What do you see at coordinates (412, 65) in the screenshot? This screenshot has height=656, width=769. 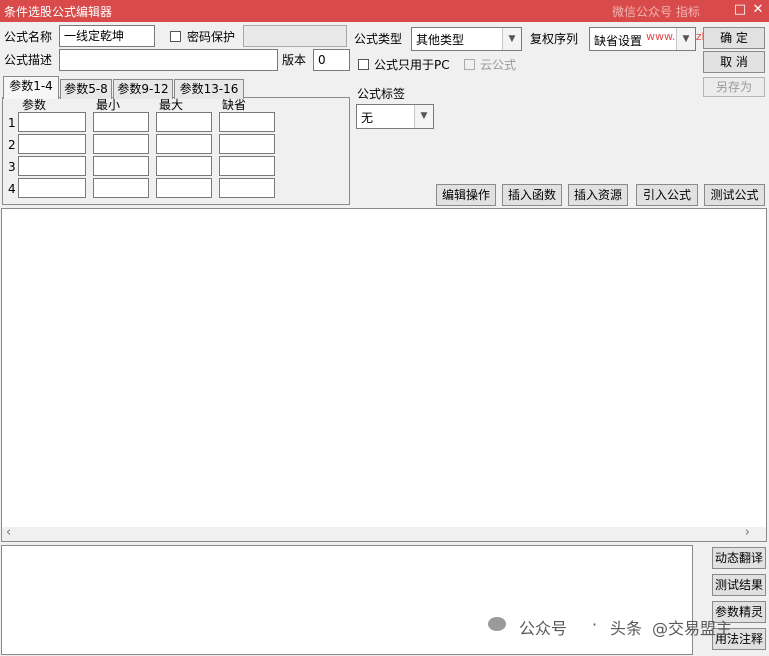 I see `pc-only-label: 公式只用于PC` at bounding box center [412, 65].